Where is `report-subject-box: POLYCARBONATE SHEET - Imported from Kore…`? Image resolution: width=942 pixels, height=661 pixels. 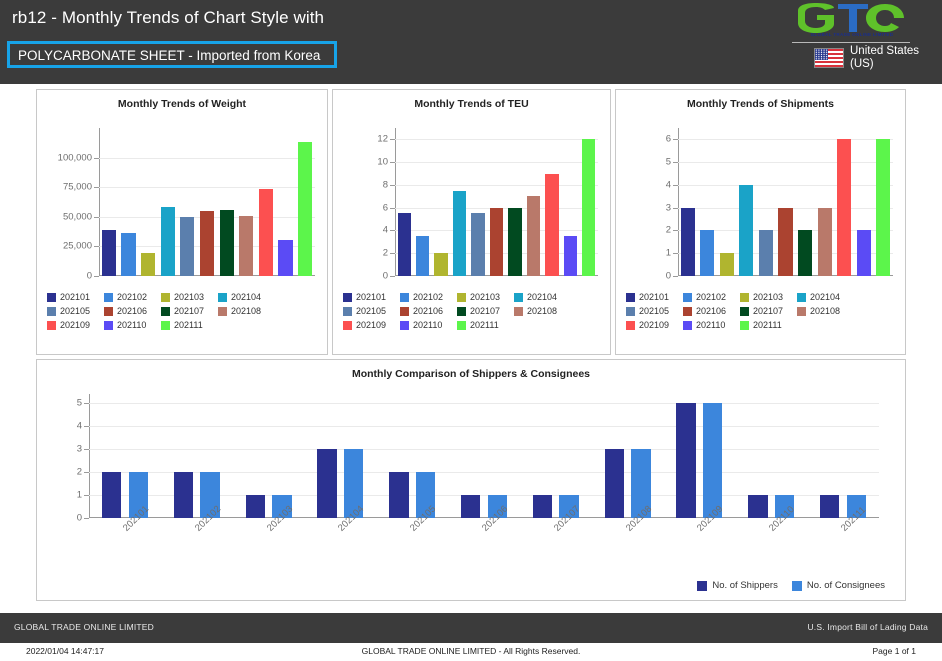
report-subject-box: POLYCARBONATE SHEET - Imported from Kore… is located at coordinates (172, 54).